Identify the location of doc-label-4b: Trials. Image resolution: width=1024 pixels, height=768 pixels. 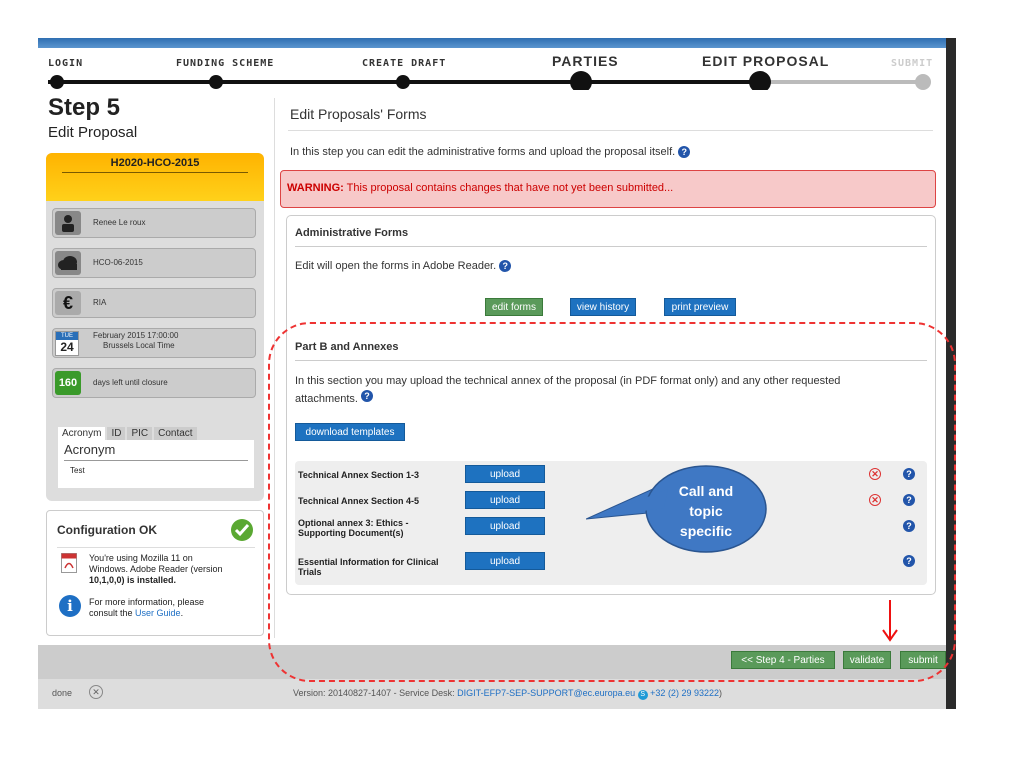
(310, 572).